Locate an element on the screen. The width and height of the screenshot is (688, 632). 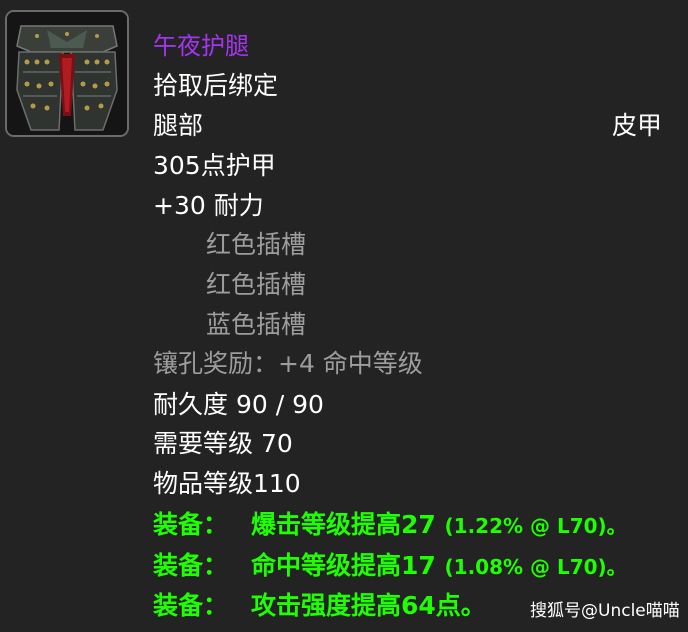
required-level: 需要等级 70 is located at coordinates (223, 443).